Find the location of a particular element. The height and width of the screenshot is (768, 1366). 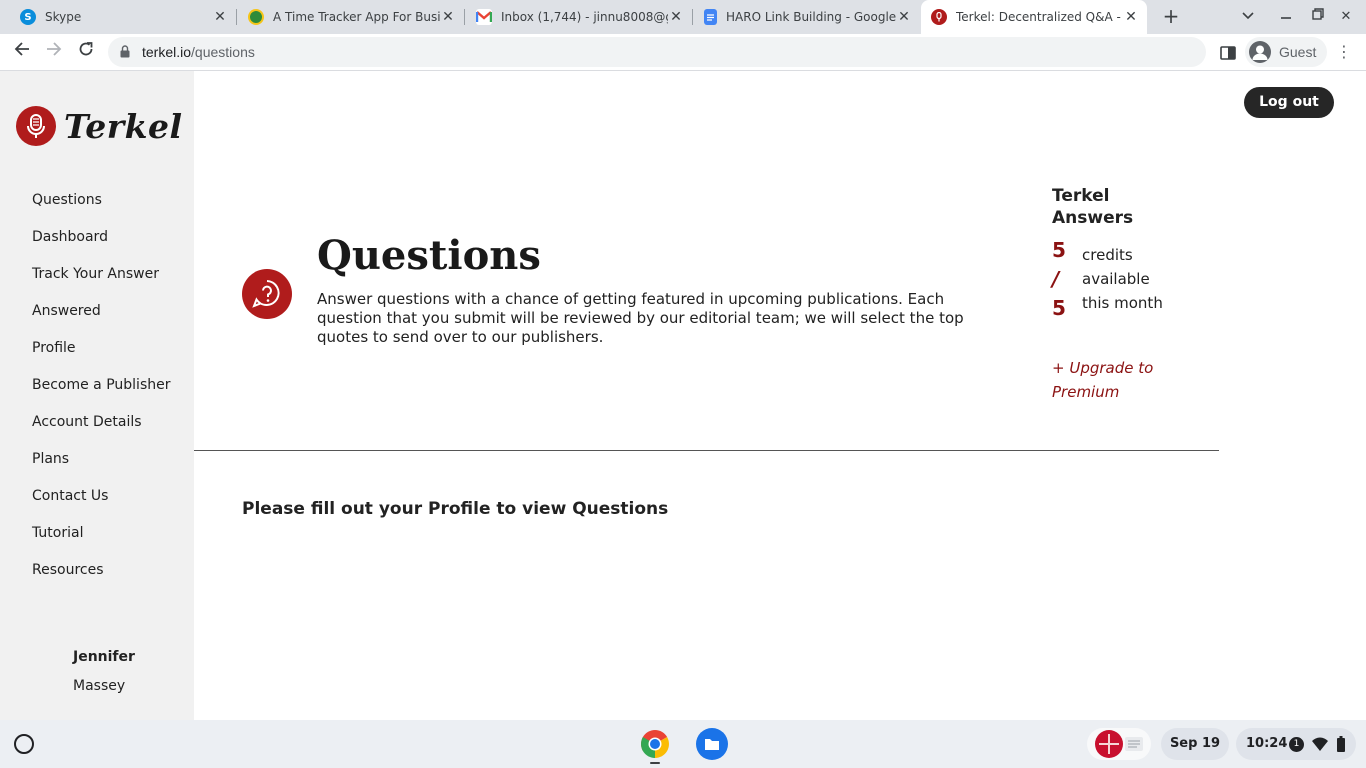

tab-title: Terkel: Decentralized Q&A - An is located at coordinates (1039, 17).